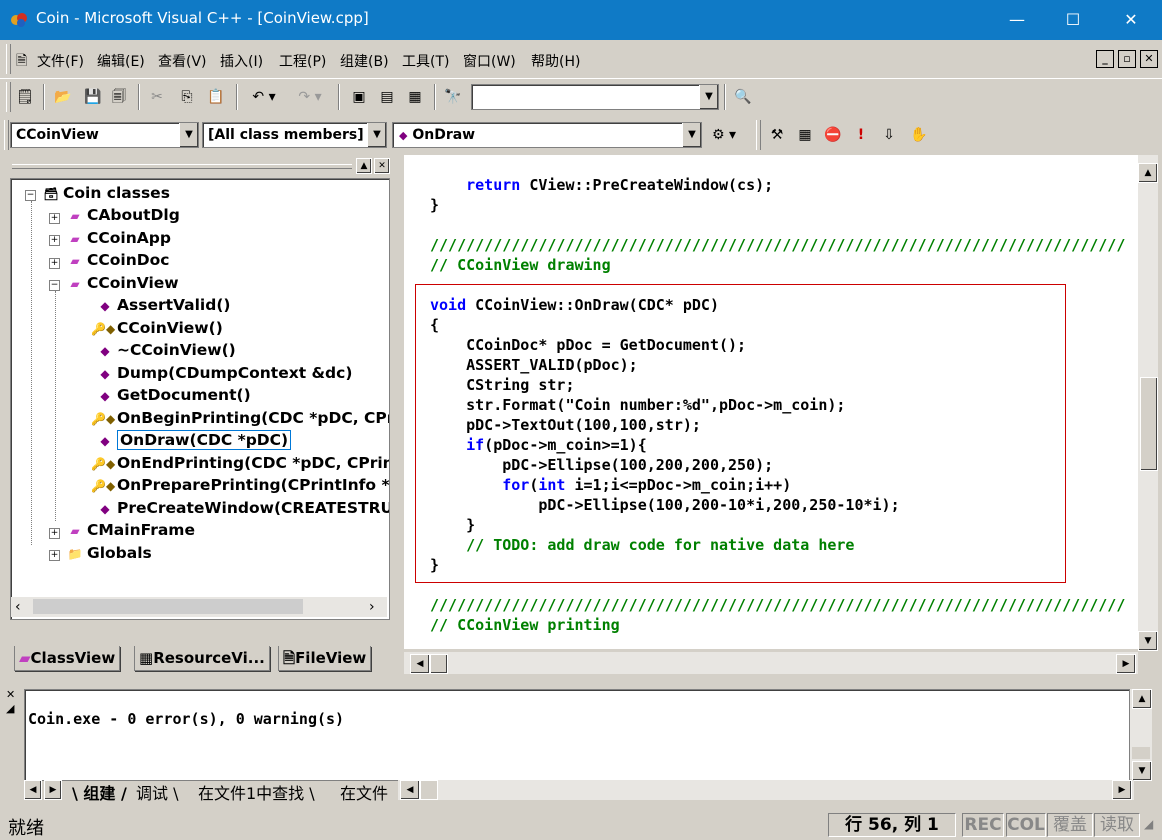 The image size is (1162, 840). Describe the element at coordinates (93, 97) in the screenshot. I see `save-icon: 💾` at that location.